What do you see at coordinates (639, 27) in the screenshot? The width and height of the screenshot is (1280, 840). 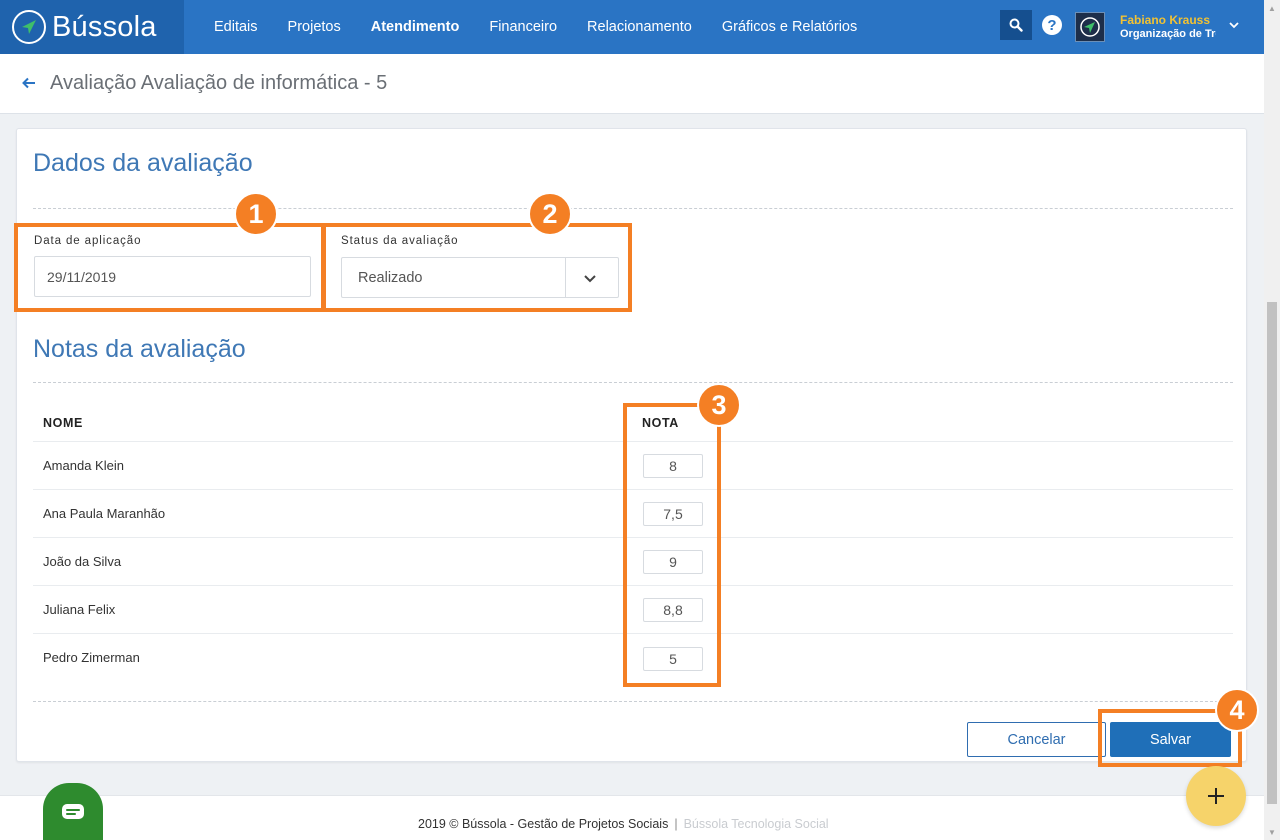 I see `nav-item-relacionamento: Relacionamento` at bounding box center [639, 27].